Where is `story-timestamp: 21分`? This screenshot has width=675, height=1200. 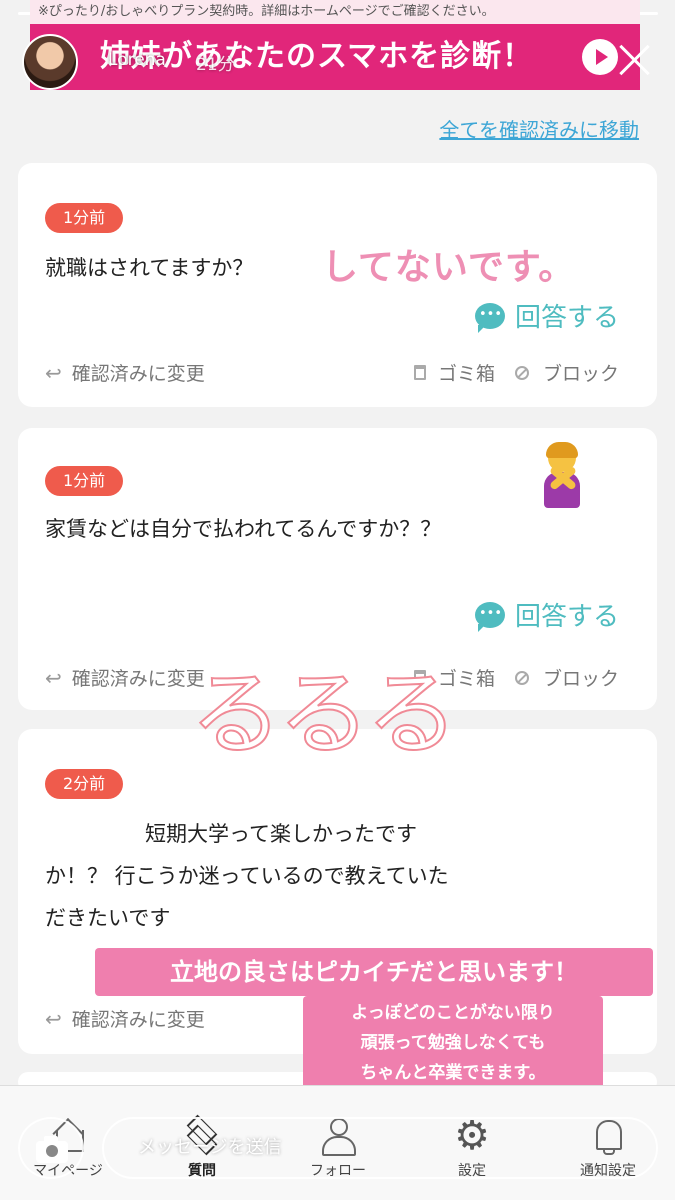
story-timestamp: 21分 is located at coordinates (215, 65).